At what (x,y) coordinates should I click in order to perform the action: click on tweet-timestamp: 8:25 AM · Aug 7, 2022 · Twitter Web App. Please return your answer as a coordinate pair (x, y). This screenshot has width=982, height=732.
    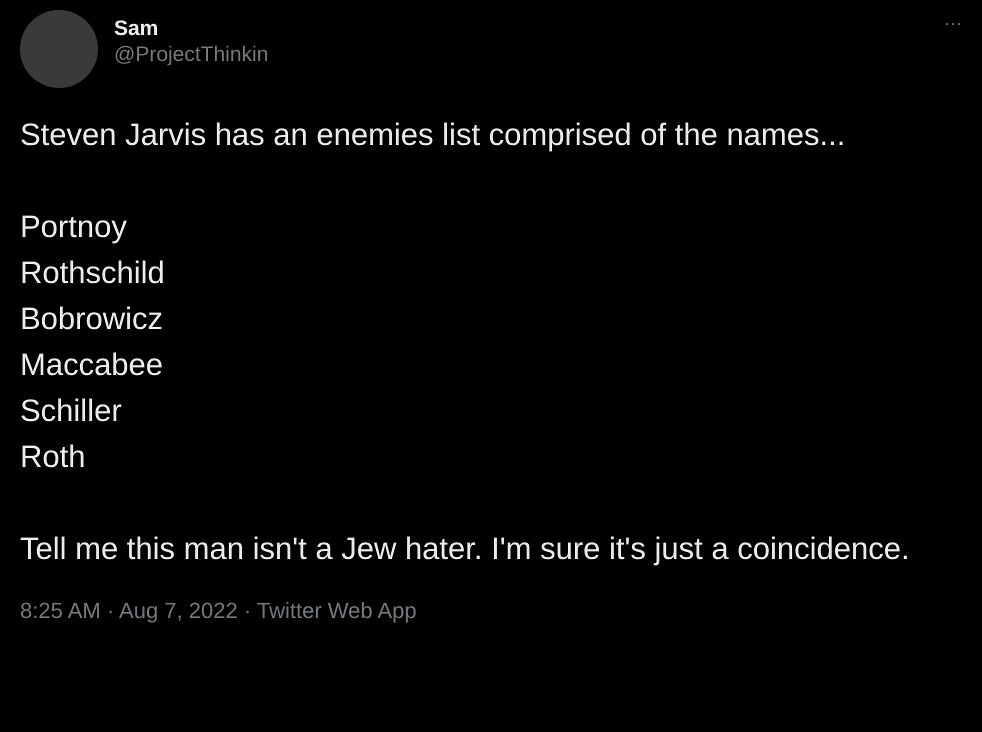
    Looking at the image, I should click on (491, 610).